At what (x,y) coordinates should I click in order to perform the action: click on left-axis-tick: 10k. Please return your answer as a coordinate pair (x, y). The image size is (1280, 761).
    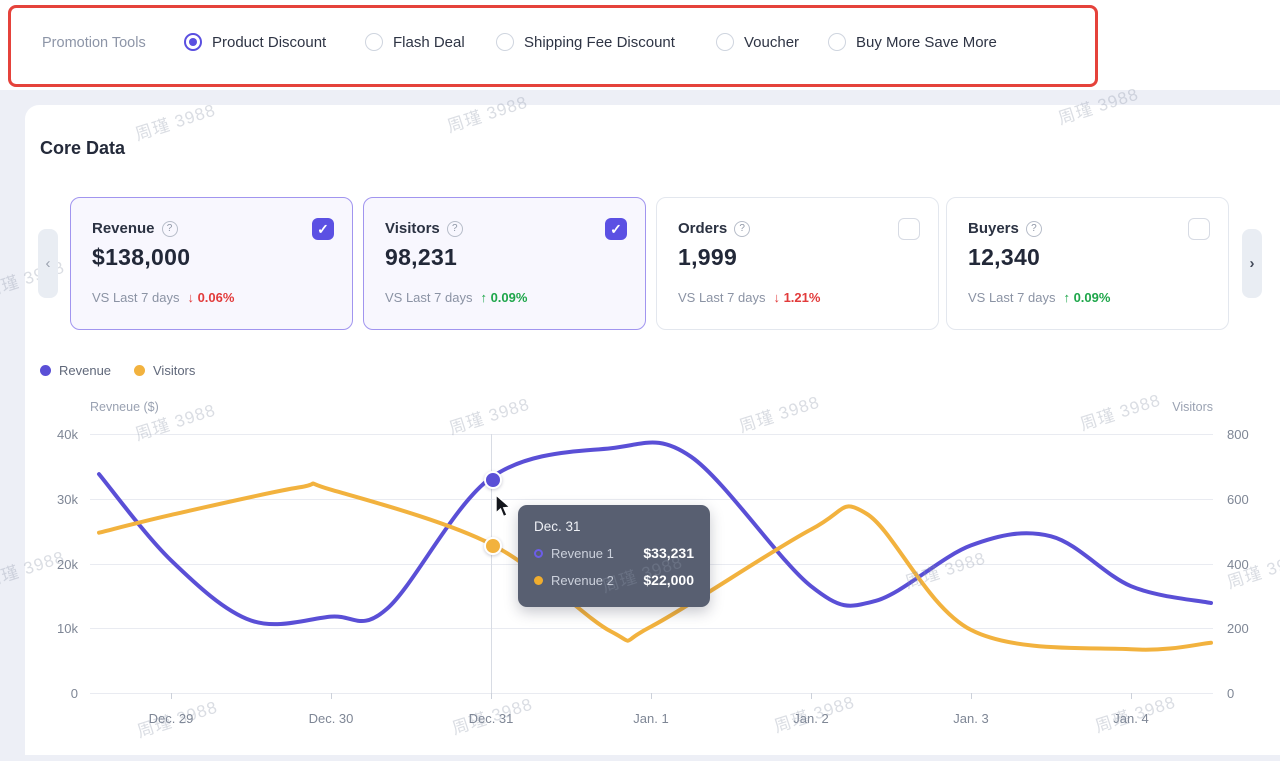
    Looking at the image, I should click on (67, 629).